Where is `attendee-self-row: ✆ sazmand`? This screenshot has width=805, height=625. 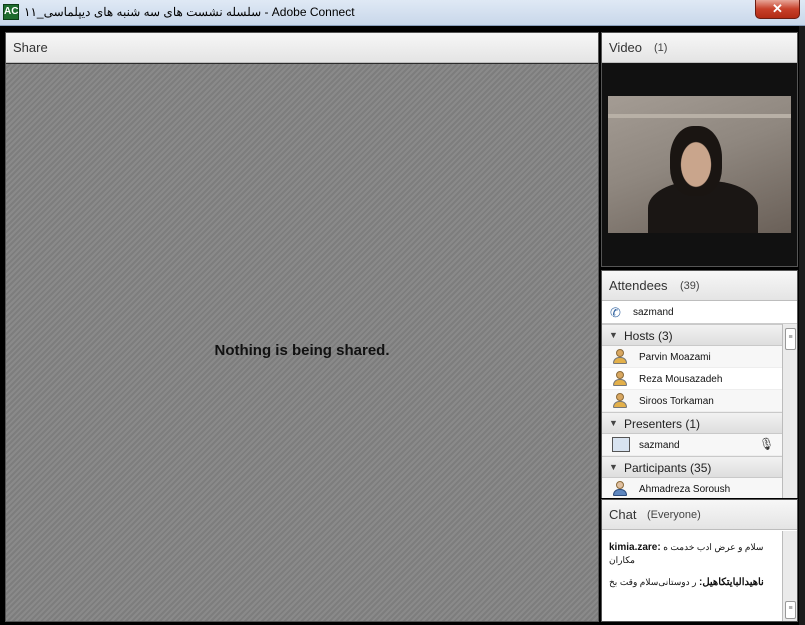 attendee-self-row: ✆ sazmand is located at coordinates (699, 313).